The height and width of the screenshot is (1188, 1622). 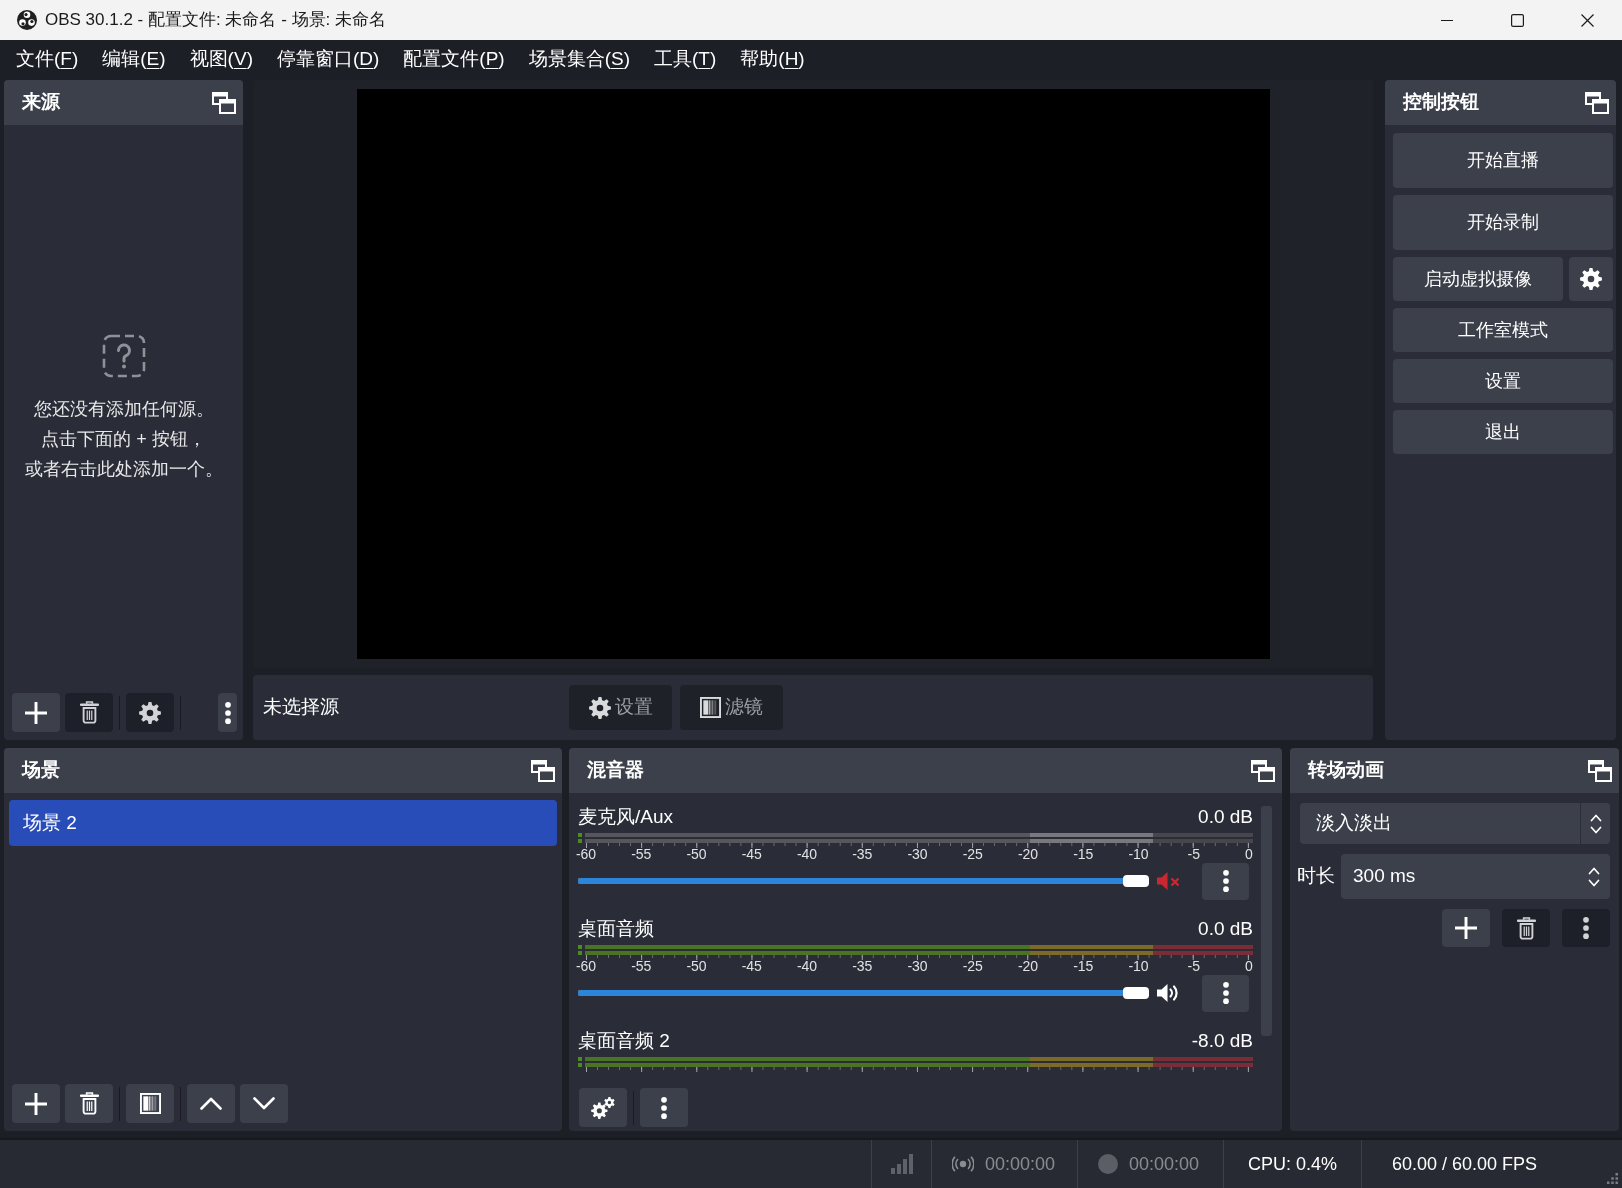 What do you see at coordinates (1465, 1164) in the screenshot?
I see `fps-readout: 60.00 / 60.00 FPS` at bounding box center [1465, 1164].